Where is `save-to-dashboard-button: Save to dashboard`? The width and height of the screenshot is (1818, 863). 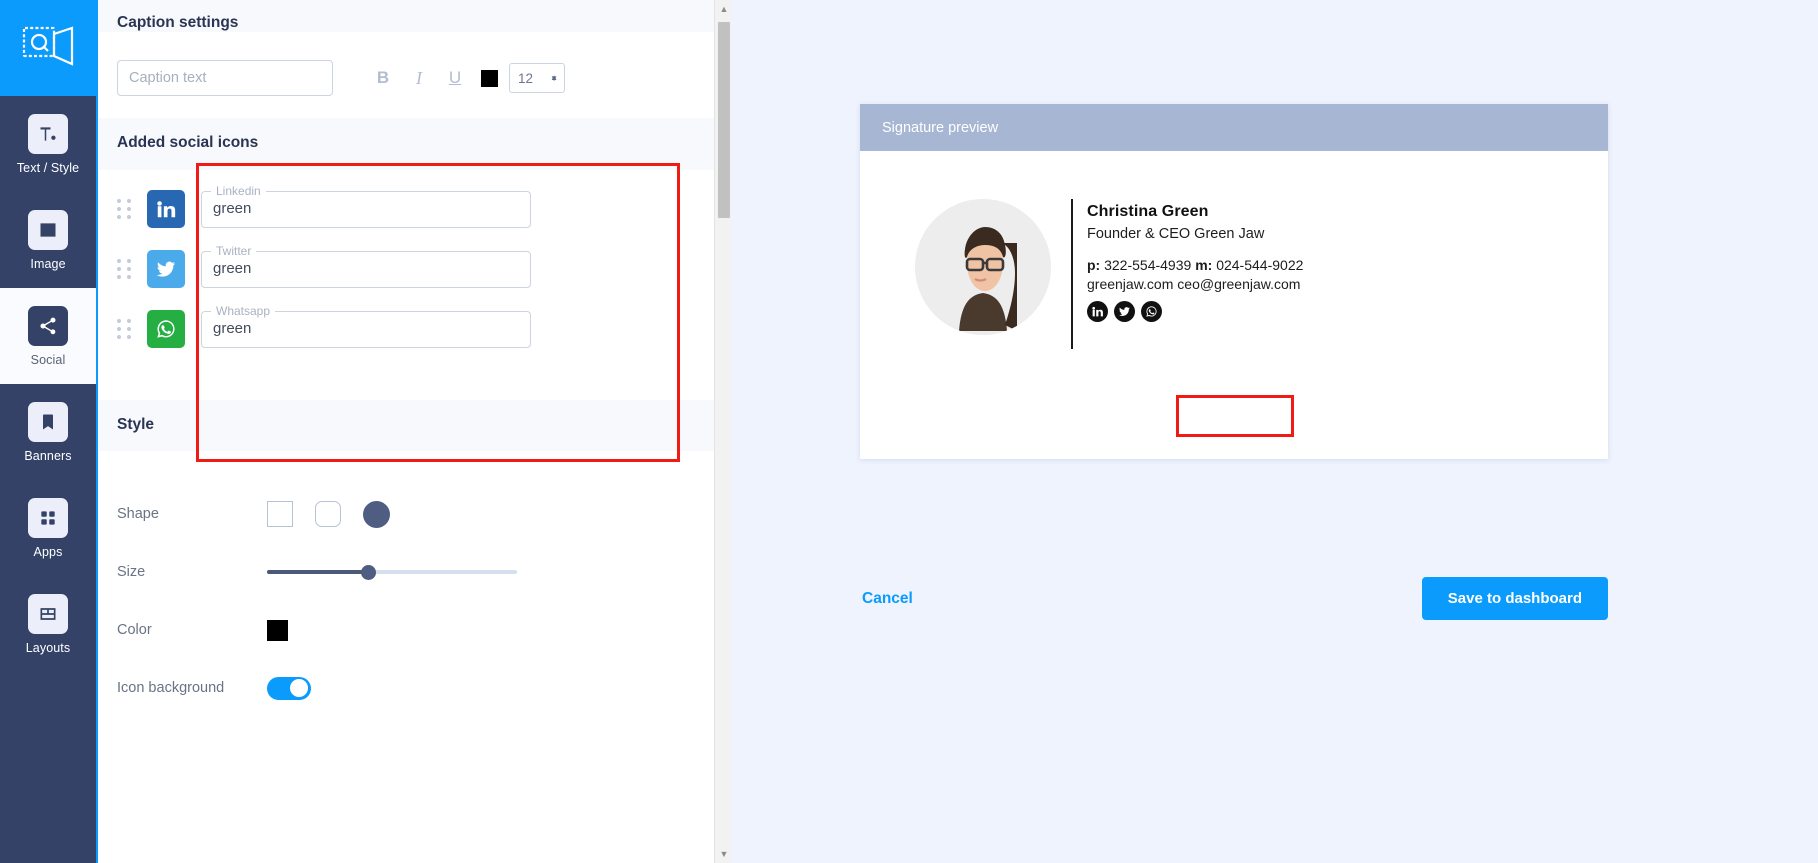
save-to-dashboard-button: Save to dashboard is located at coordinates (1514, 598).